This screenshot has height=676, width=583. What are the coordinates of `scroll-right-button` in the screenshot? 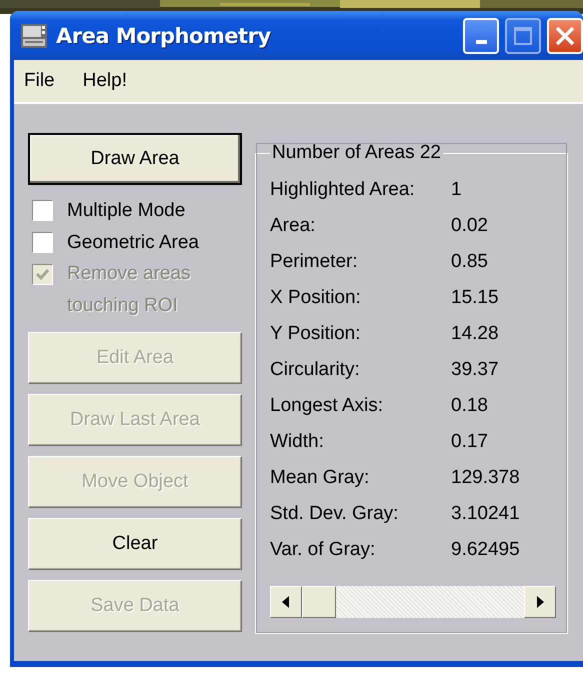 It's located at (540, 602).